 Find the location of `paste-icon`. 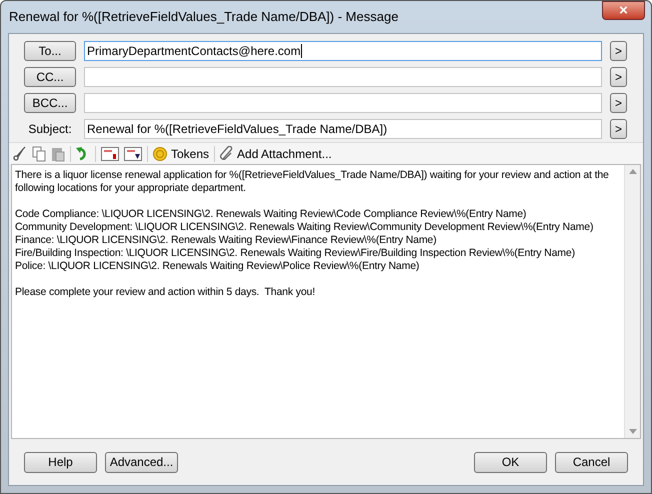

paste-icon is located at coordinates (58, 154).